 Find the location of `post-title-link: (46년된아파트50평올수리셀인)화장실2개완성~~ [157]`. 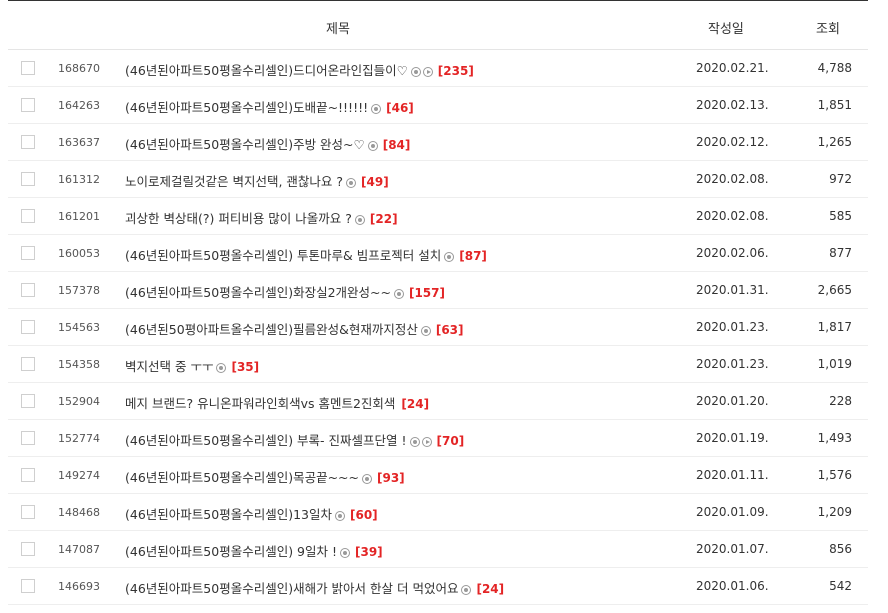

post-title-link: (46년된아파트50평올수리셀인)화장실2개완성~~ [157] is located at coordinates (285, 291).